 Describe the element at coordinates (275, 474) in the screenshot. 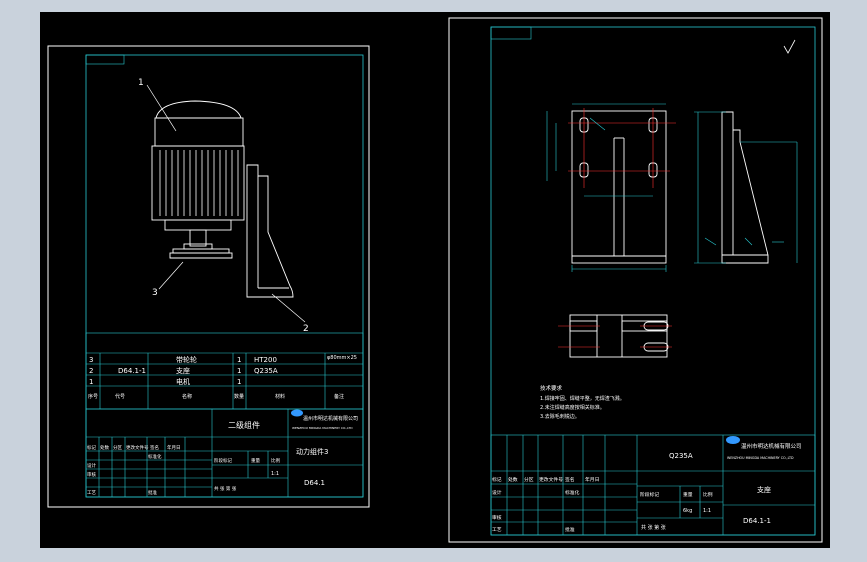

I see `left-tb-scale: 1:1` at that location.